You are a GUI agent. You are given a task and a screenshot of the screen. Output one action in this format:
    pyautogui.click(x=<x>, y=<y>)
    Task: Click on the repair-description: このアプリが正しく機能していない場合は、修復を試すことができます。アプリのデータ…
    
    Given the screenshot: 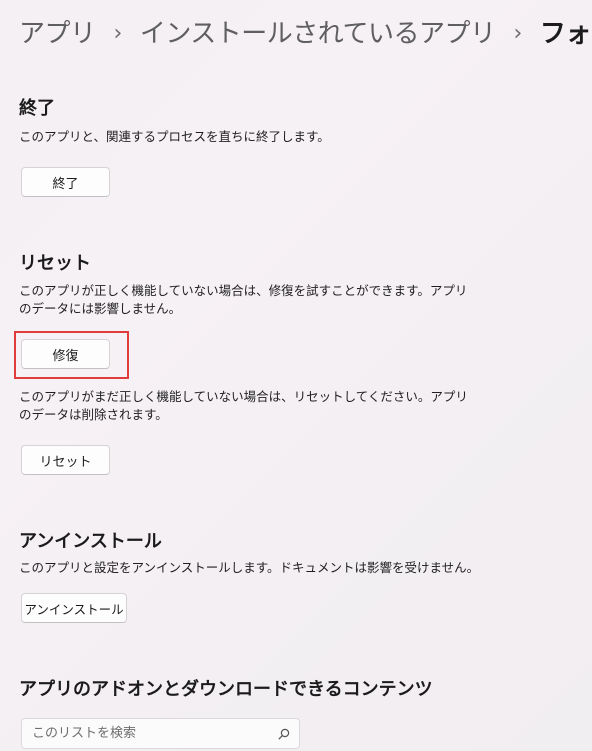 What is the action you would take?
    pyautogui.click(x=243, y=299)
    